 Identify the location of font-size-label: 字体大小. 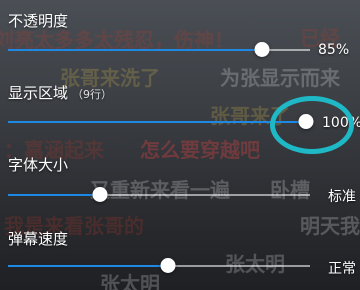
(38, 164).